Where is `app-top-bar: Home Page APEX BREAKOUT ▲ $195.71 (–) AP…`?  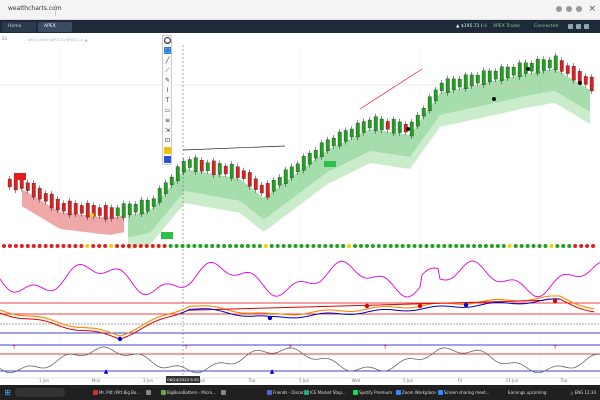
app-top-bar: Home Page APEX BREAKOUT ▲ $195.71 (–) AP… is located at coordinates (300, 29).